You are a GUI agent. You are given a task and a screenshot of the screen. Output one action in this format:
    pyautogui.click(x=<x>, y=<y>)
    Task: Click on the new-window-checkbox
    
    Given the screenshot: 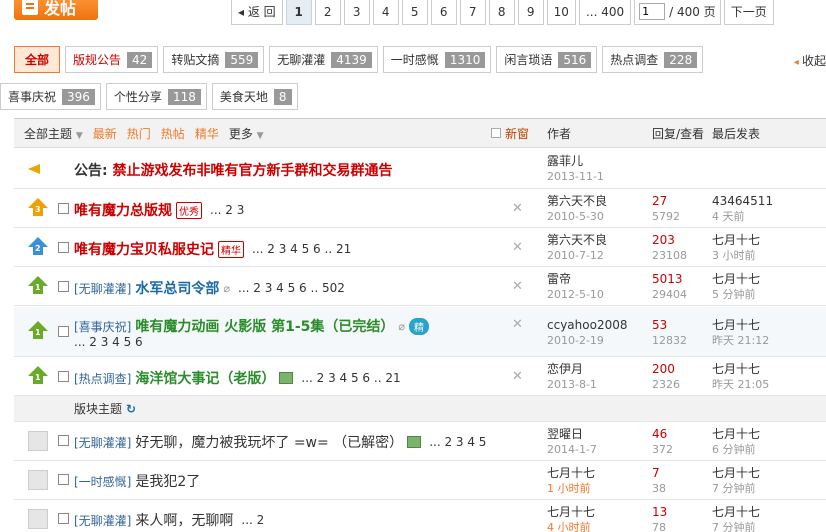 What is the action you would take?
    pyautogui.click(x=496, y=133)
    